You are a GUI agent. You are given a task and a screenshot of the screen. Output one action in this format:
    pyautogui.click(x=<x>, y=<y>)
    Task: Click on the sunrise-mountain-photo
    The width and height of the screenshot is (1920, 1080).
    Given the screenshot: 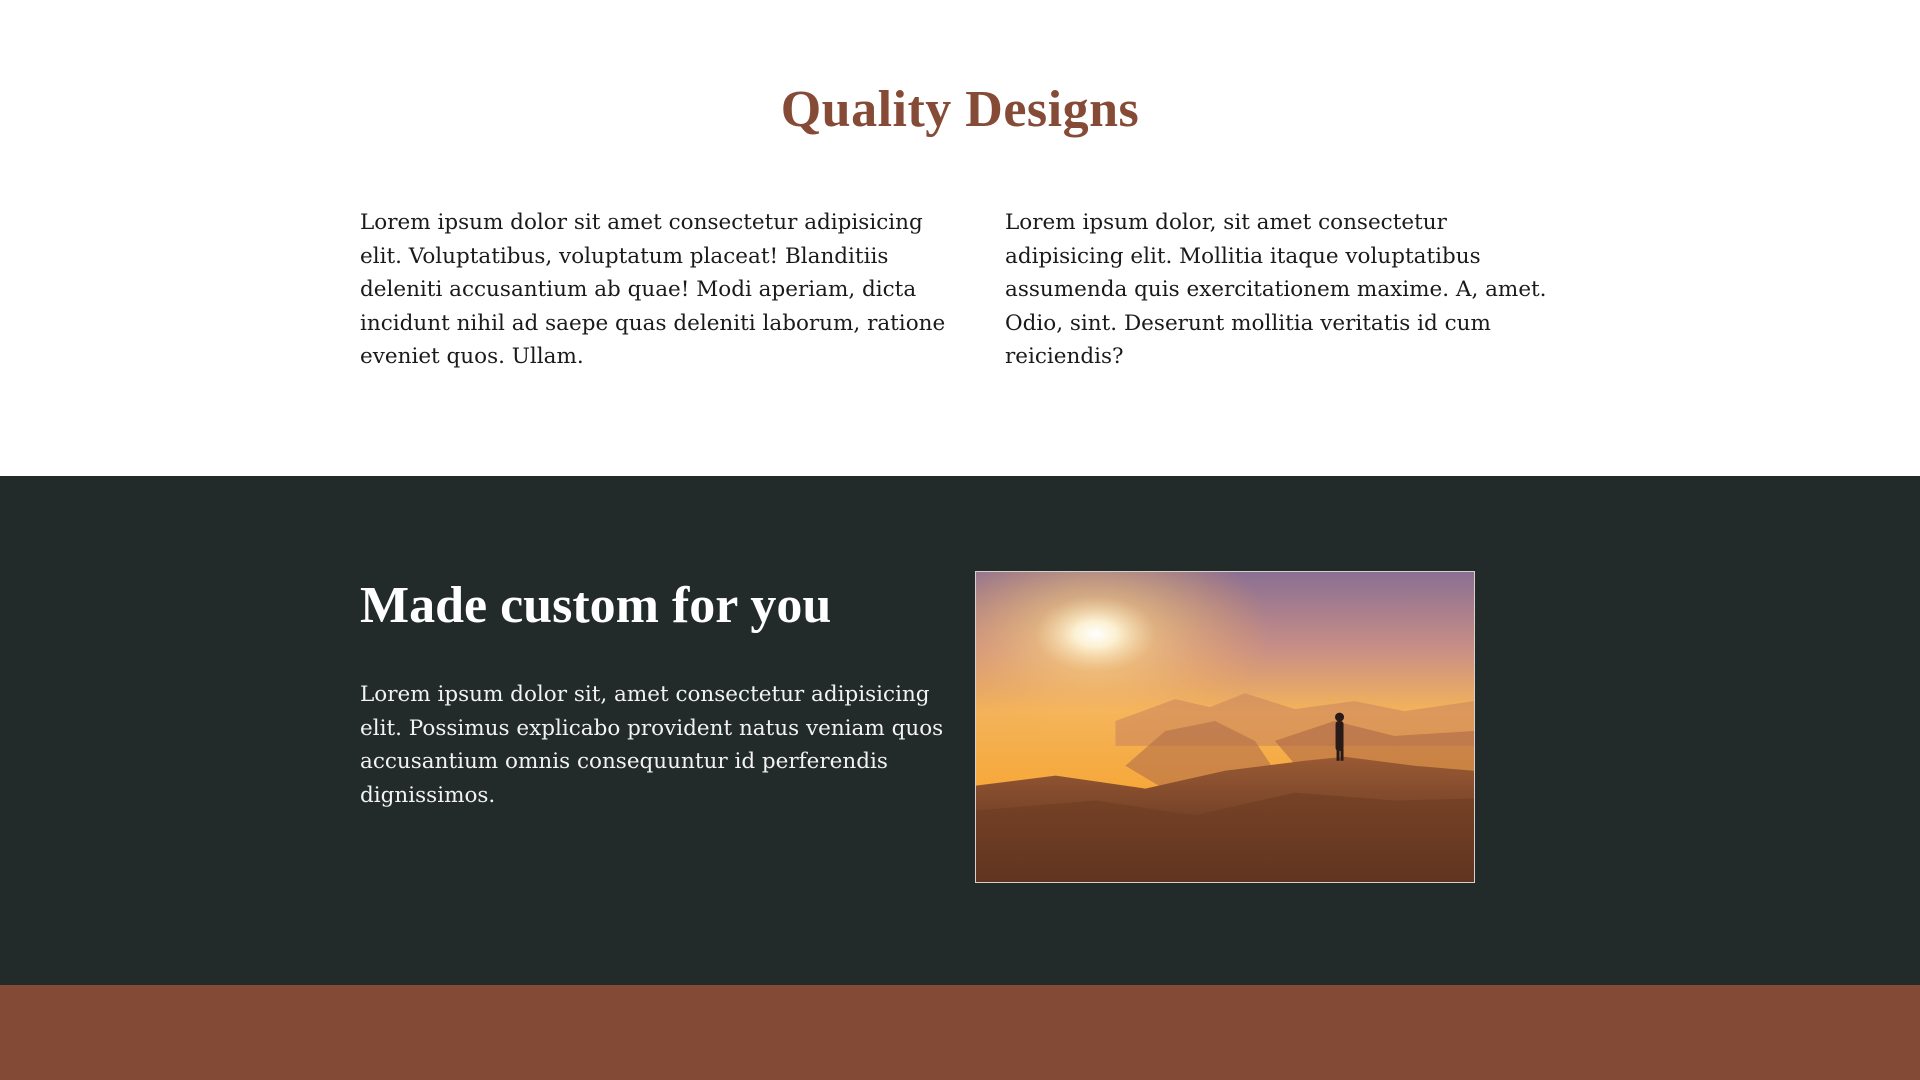 What is the action you would take?
    pyautogui.click(x=1225, y=727)
    